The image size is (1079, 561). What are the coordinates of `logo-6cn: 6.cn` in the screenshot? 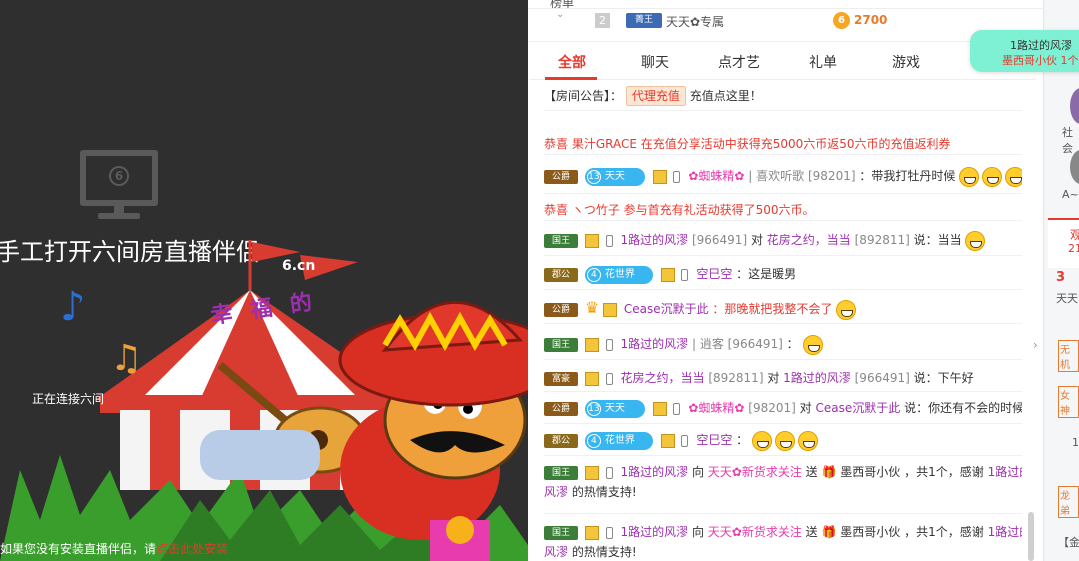 It's located at (299, 266).